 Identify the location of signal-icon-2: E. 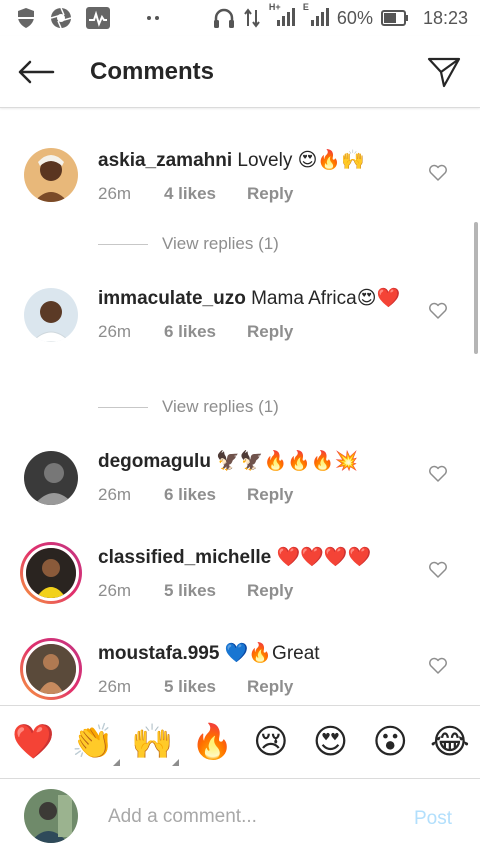
(316, 15).